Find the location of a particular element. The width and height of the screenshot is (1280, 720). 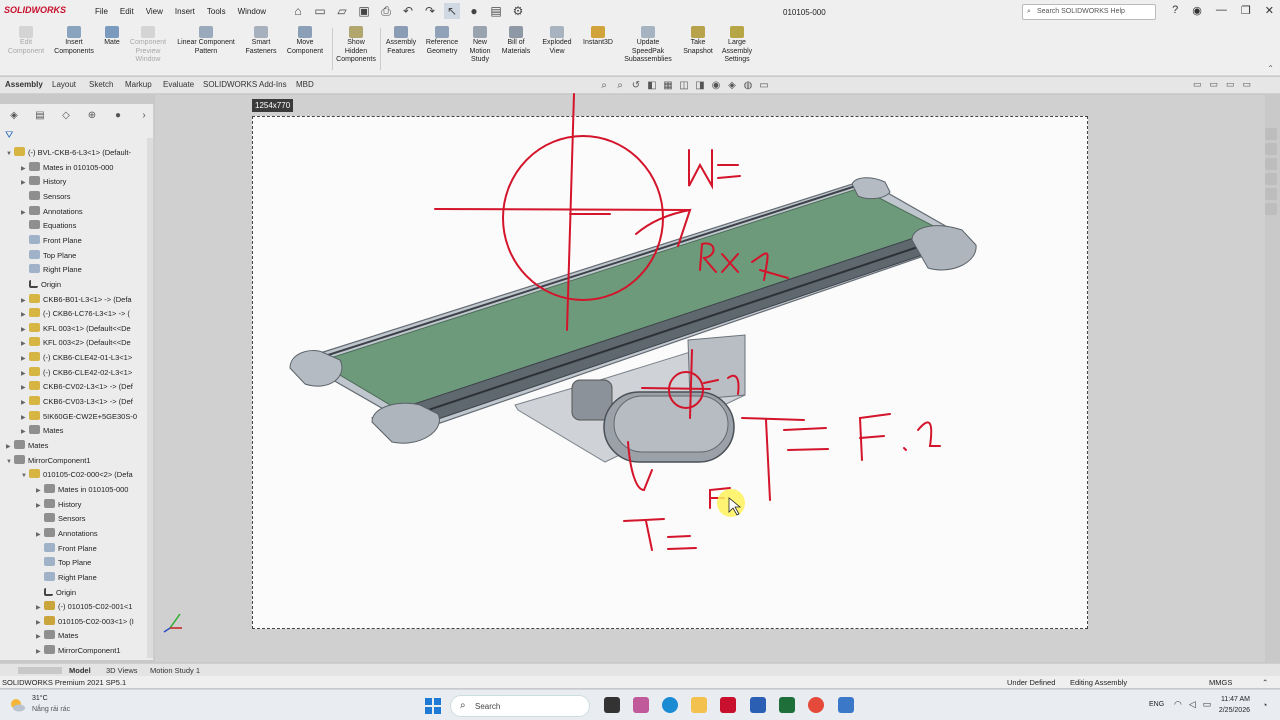

annotation-horizontal-line is located at coordinates (562, 209).